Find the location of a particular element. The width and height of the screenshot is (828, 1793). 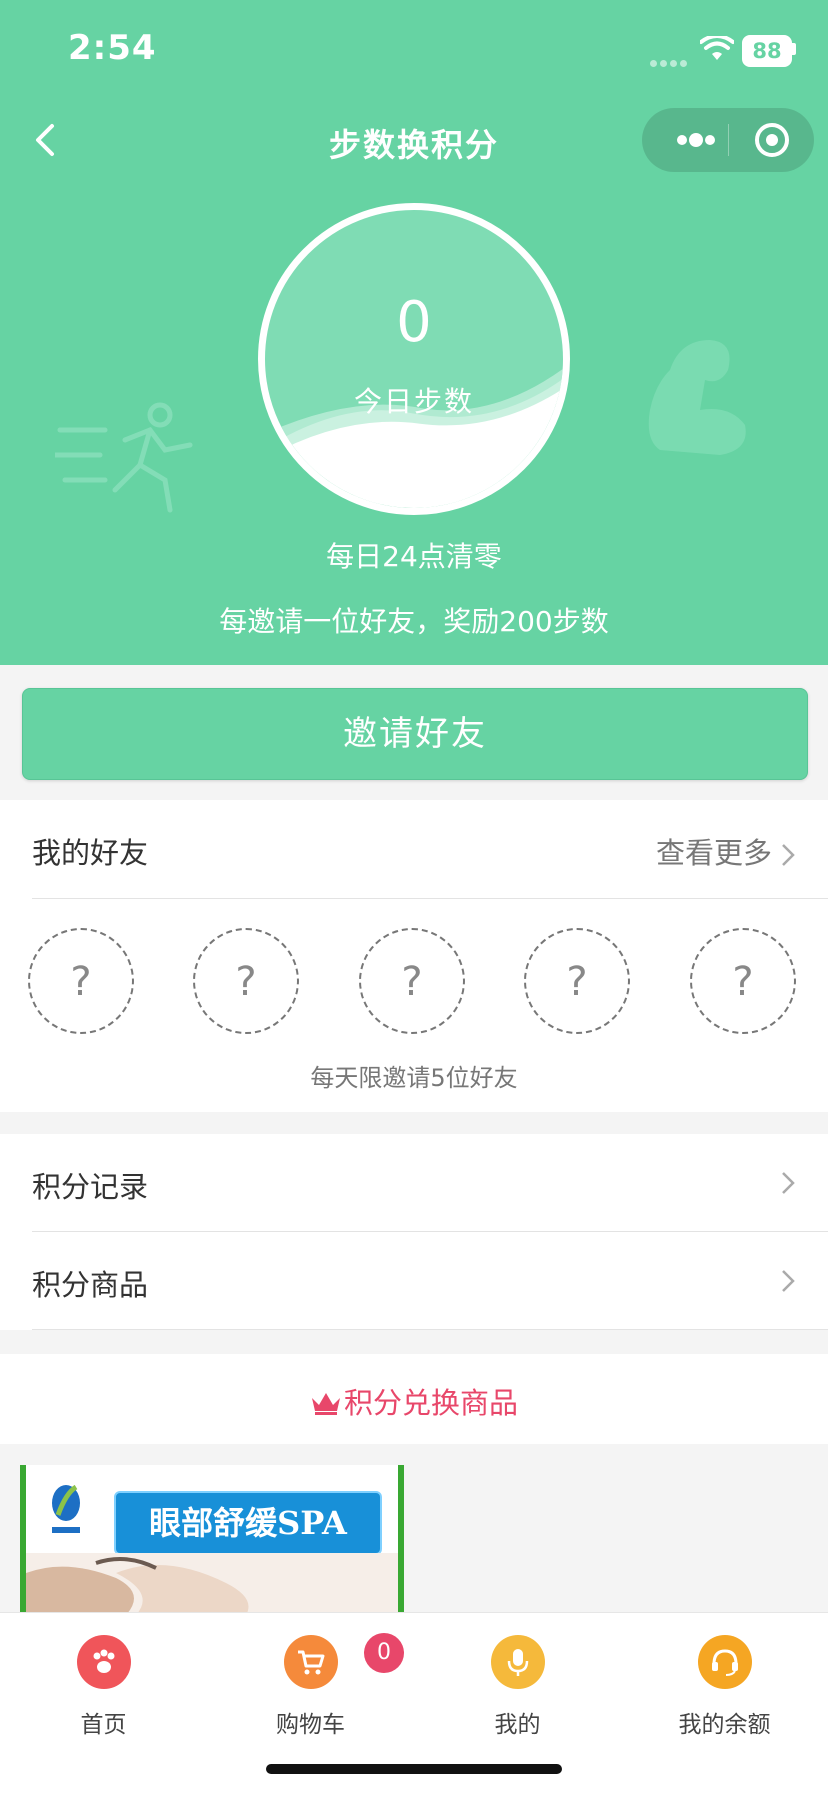

product-banner: 眼部舒缓SPA is located at coordinates (248, 1523).